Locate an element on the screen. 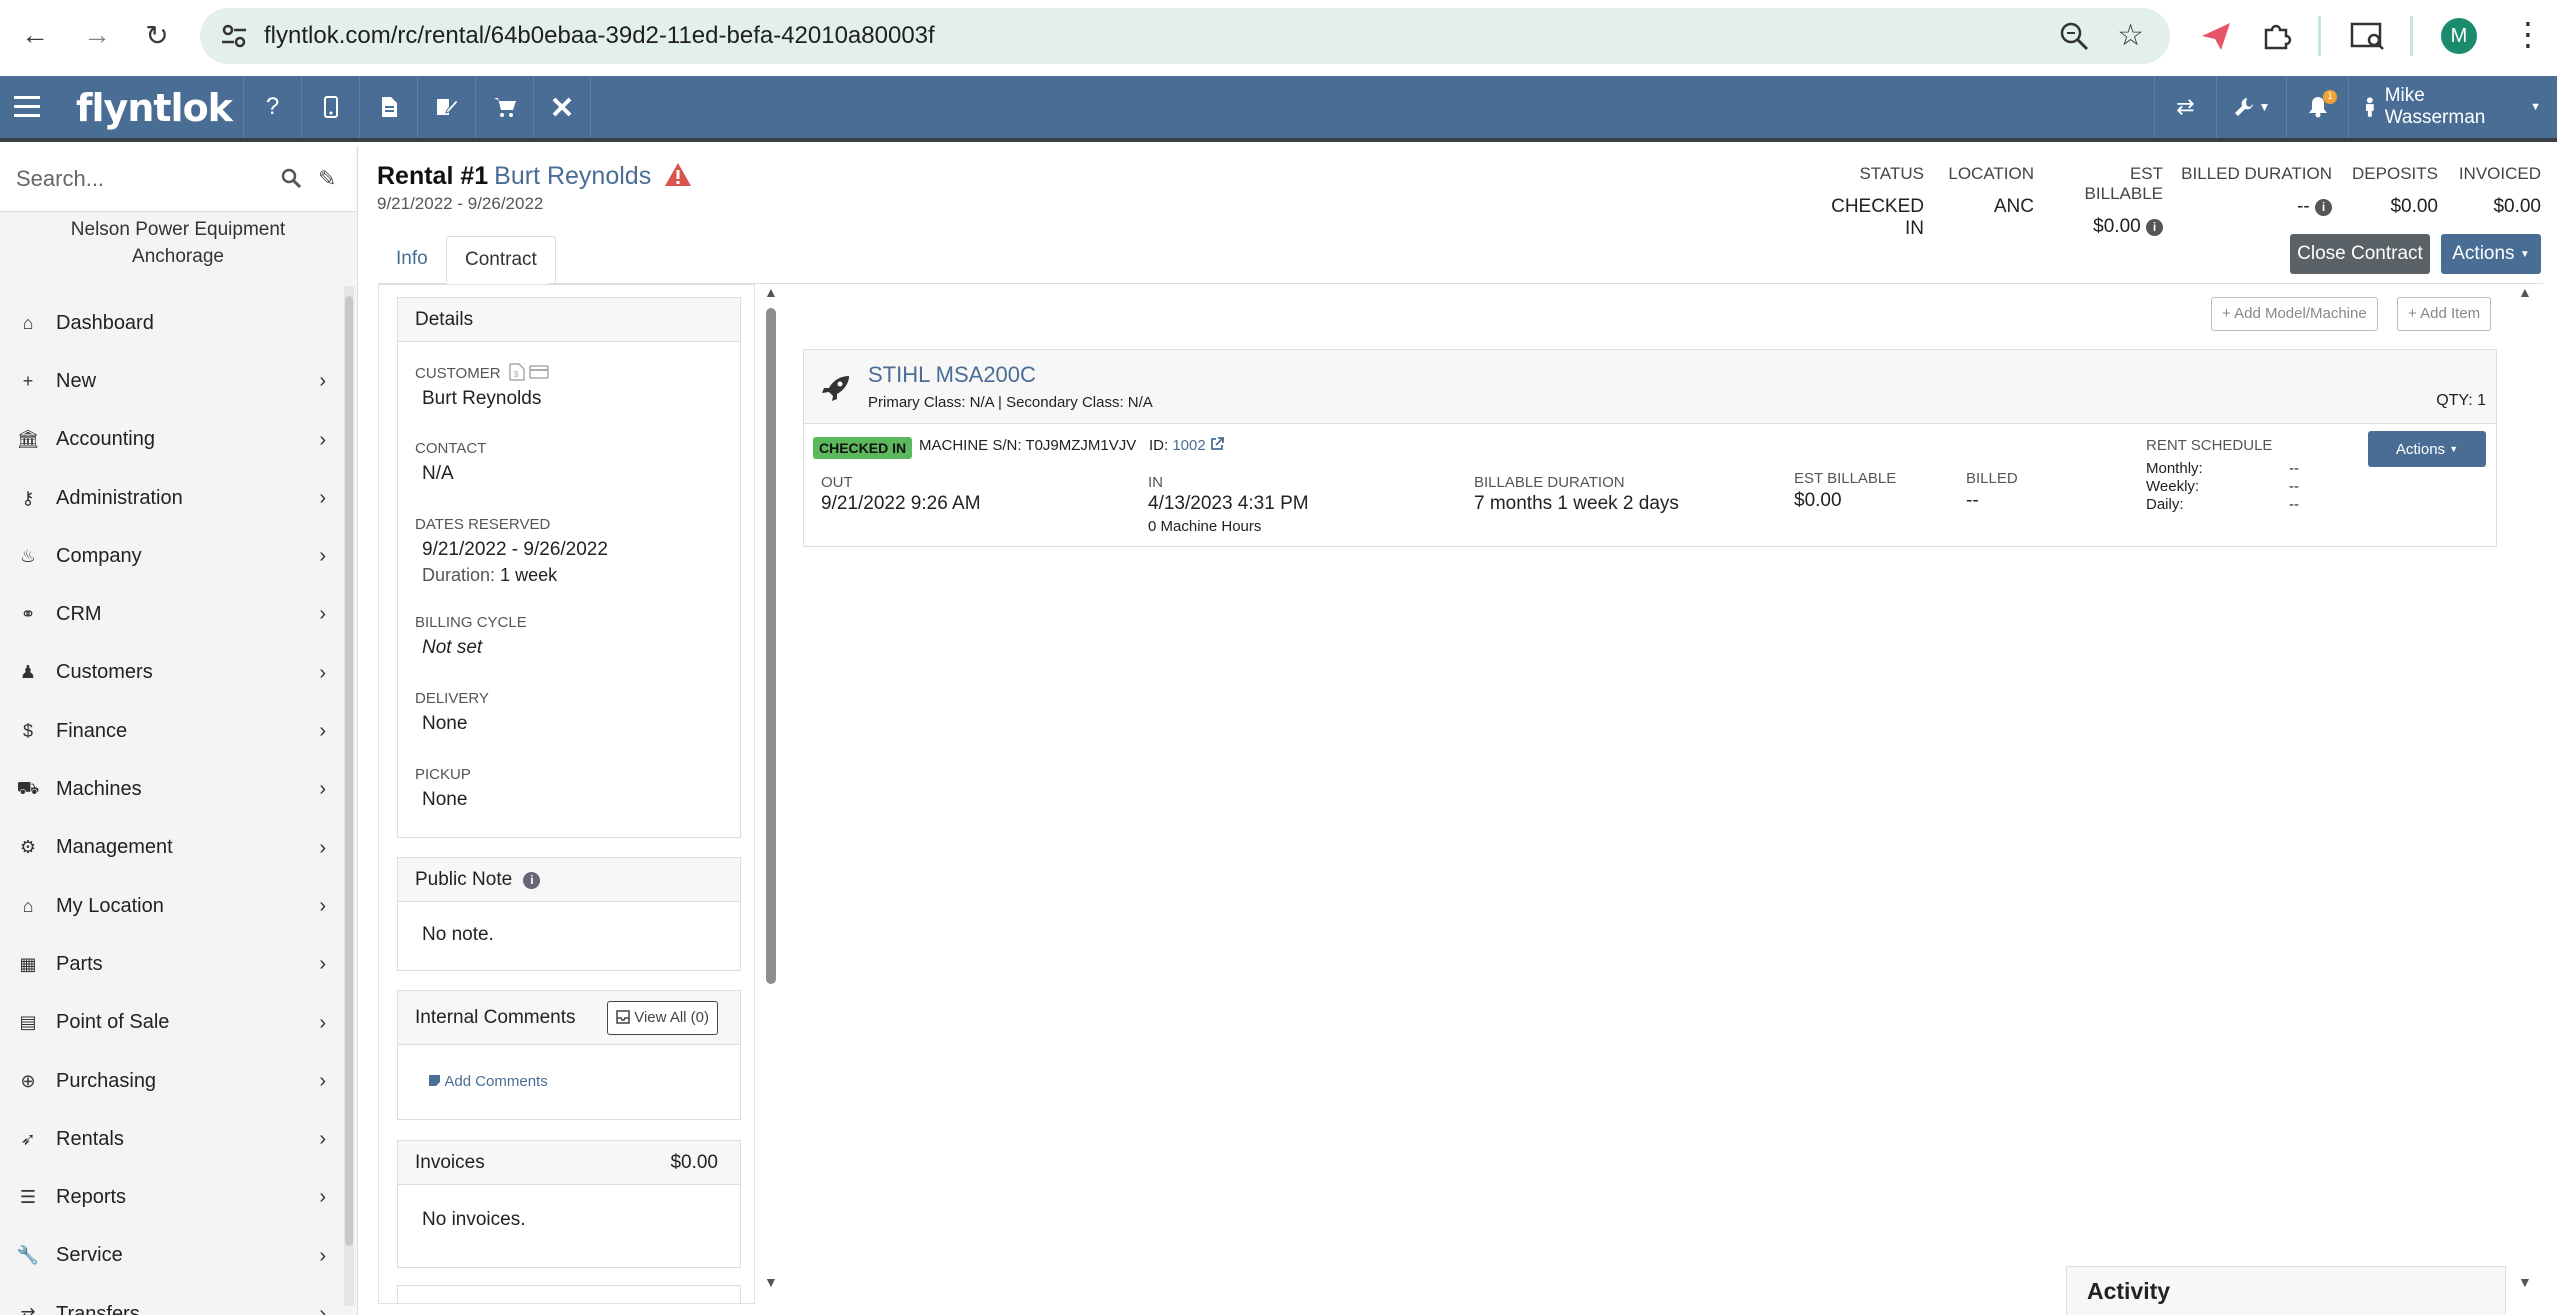  user-menu: Mike Wasserman ▼ is located at coordinates (2452, 107).